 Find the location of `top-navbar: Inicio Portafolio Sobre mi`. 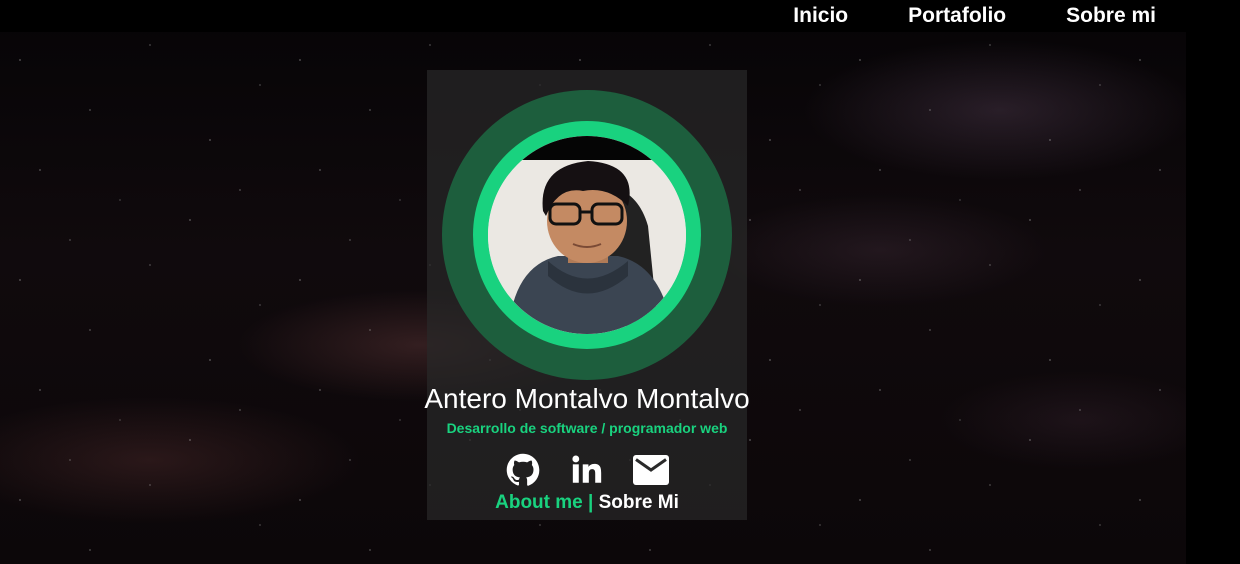

top-navbar: Inicio Portafolio Sobre mi is located at coordinates (620, 16).